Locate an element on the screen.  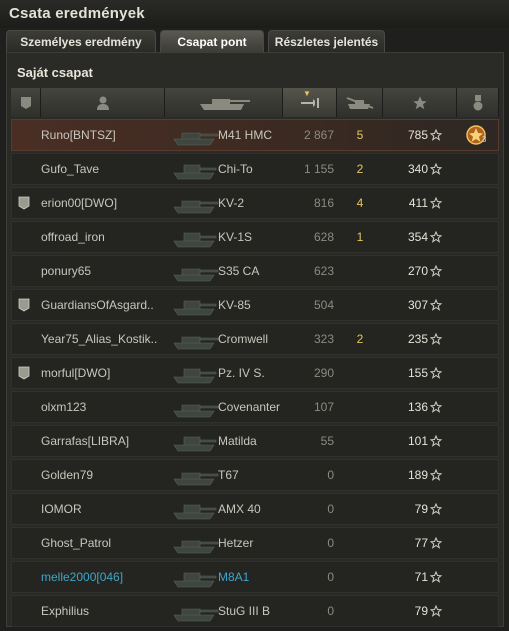
medal-column-header is located at coordinates (478, 102).